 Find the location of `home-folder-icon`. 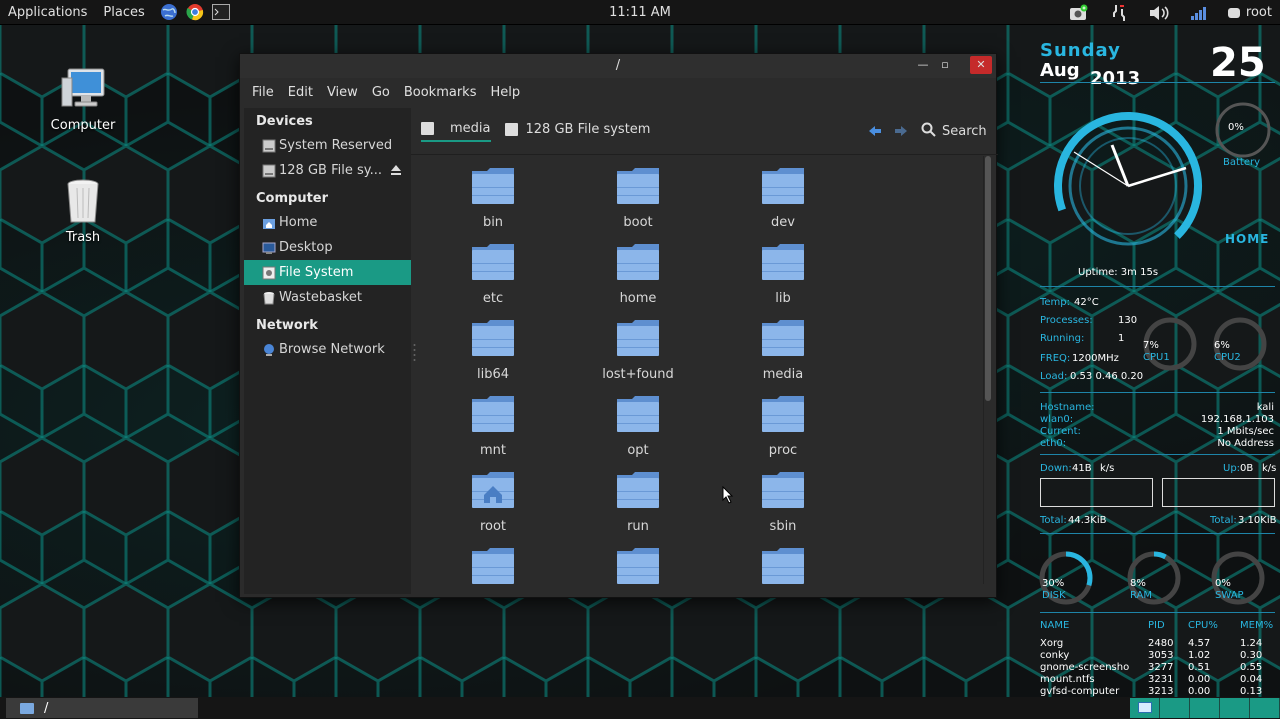

home-folder-icon is located at coordinates (493, 490).